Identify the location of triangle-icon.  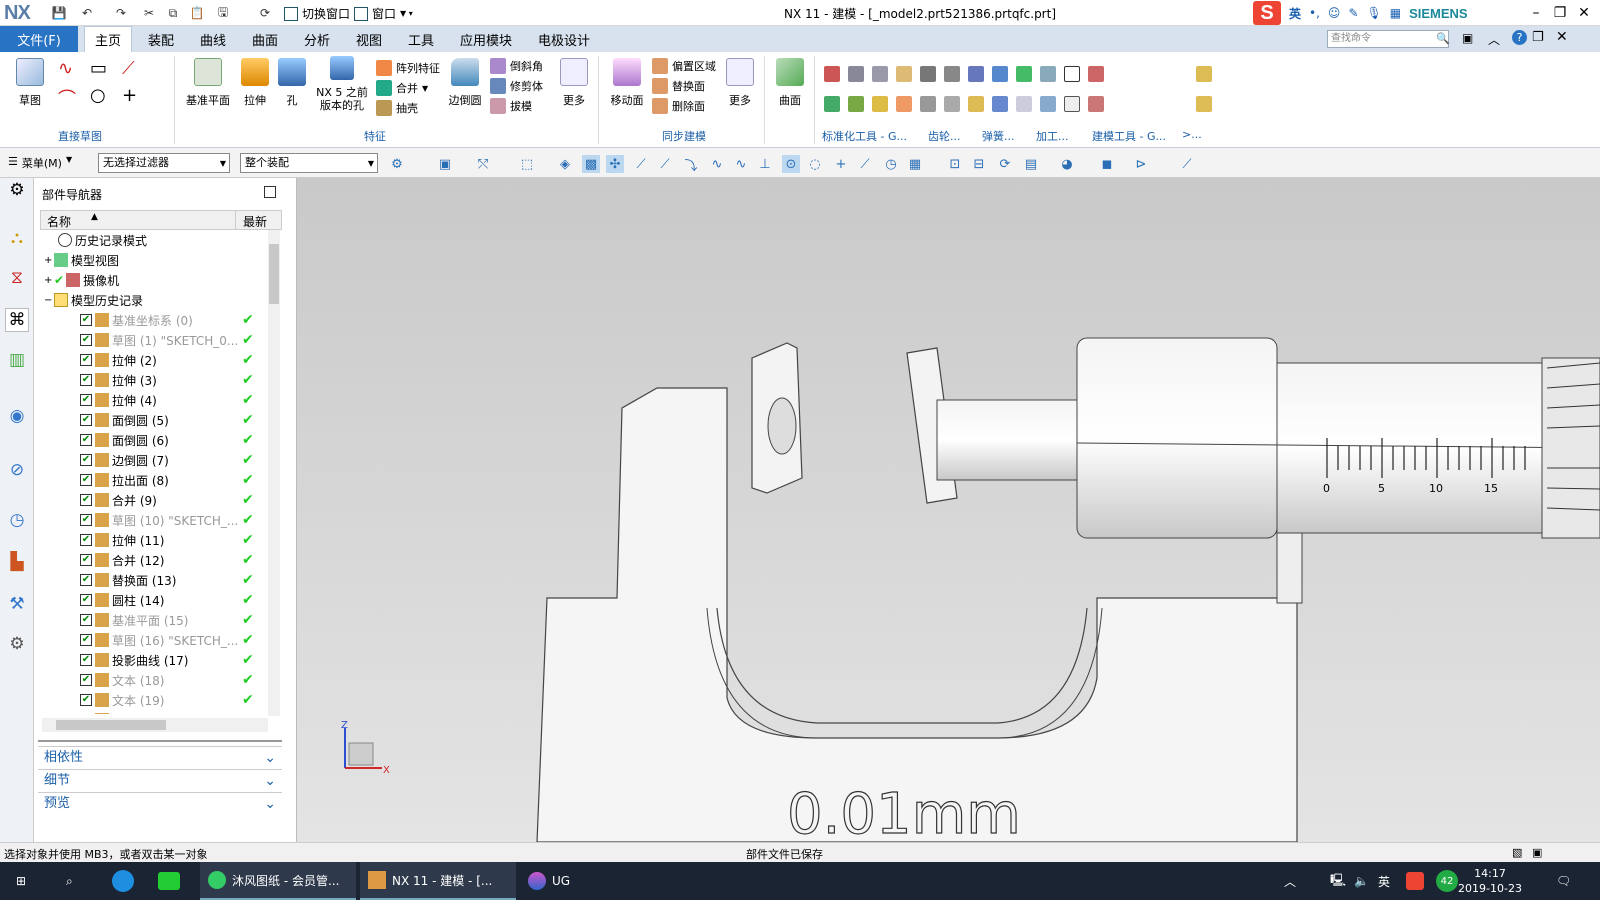
(1072, 74).